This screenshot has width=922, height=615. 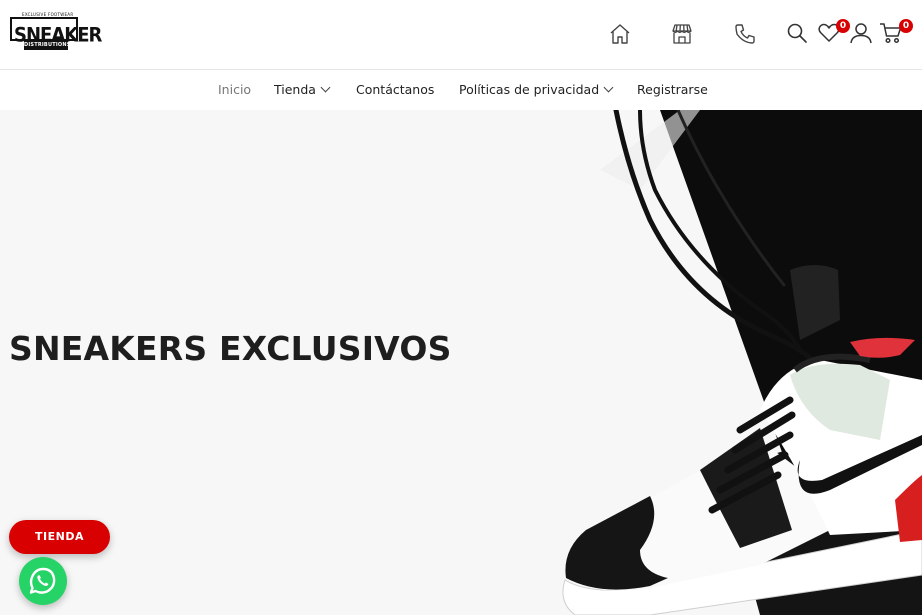 What do you see at coordinates (843, 26) in the screenshot?
I see `wishlist-count-badge: 0` at bounding box center [843, 26].